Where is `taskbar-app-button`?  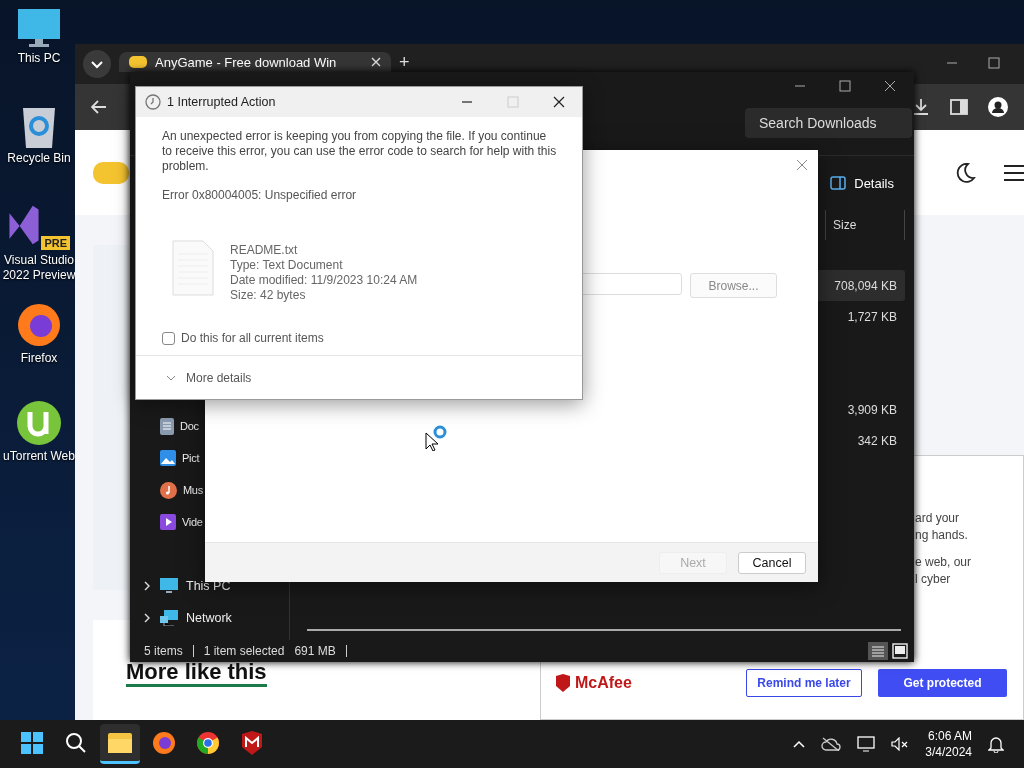 taskbar-app-button is located at coordinates (120, 744).